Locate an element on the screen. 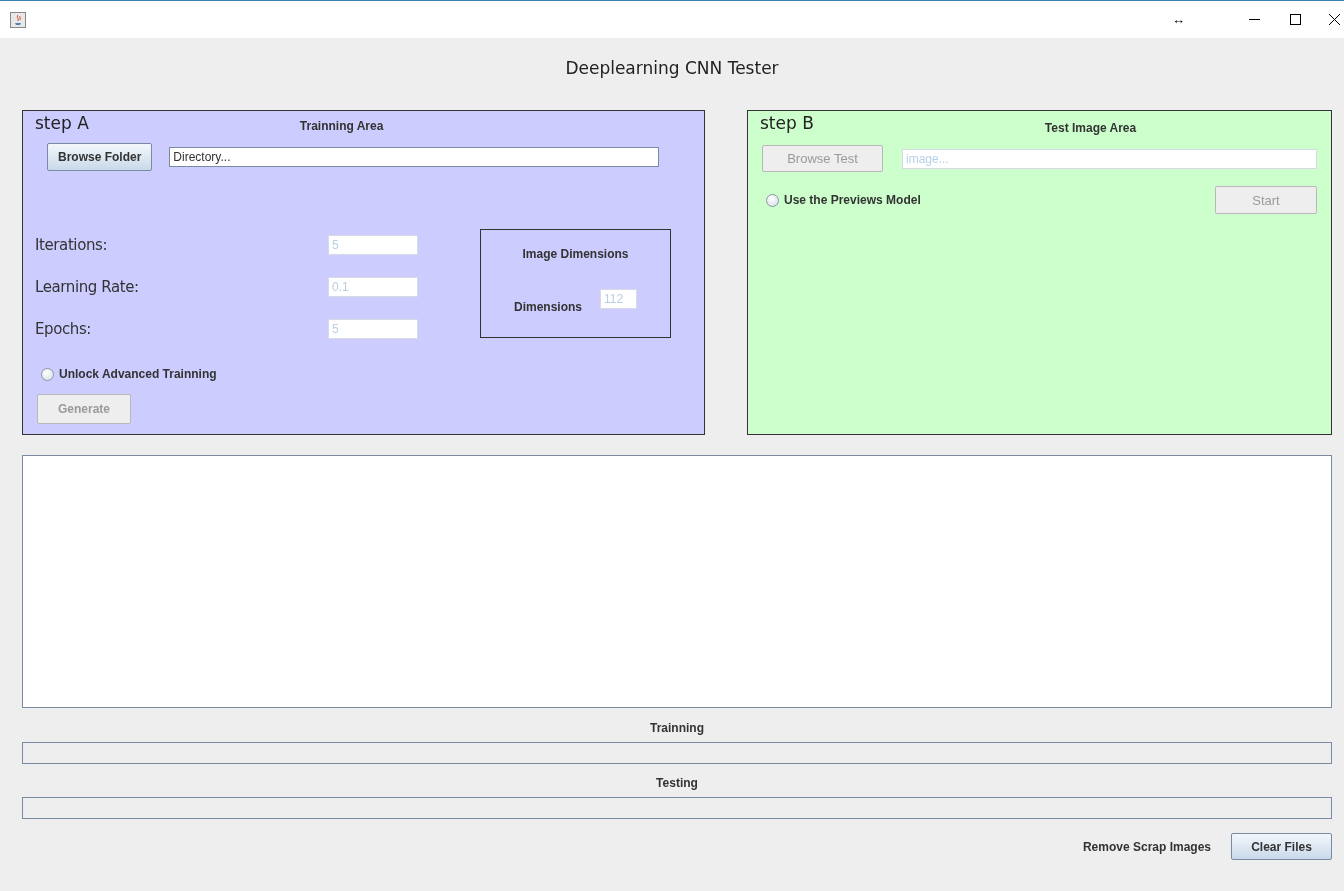 The height and width of the screenshot is (891, 1344). minimize-icon is located at coordinates (1254, 19).